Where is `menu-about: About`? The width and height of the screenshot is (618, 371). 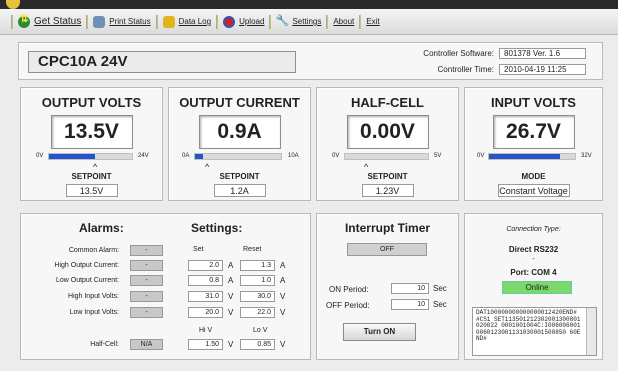
menu-about: About is located at coordinates (343, 21).